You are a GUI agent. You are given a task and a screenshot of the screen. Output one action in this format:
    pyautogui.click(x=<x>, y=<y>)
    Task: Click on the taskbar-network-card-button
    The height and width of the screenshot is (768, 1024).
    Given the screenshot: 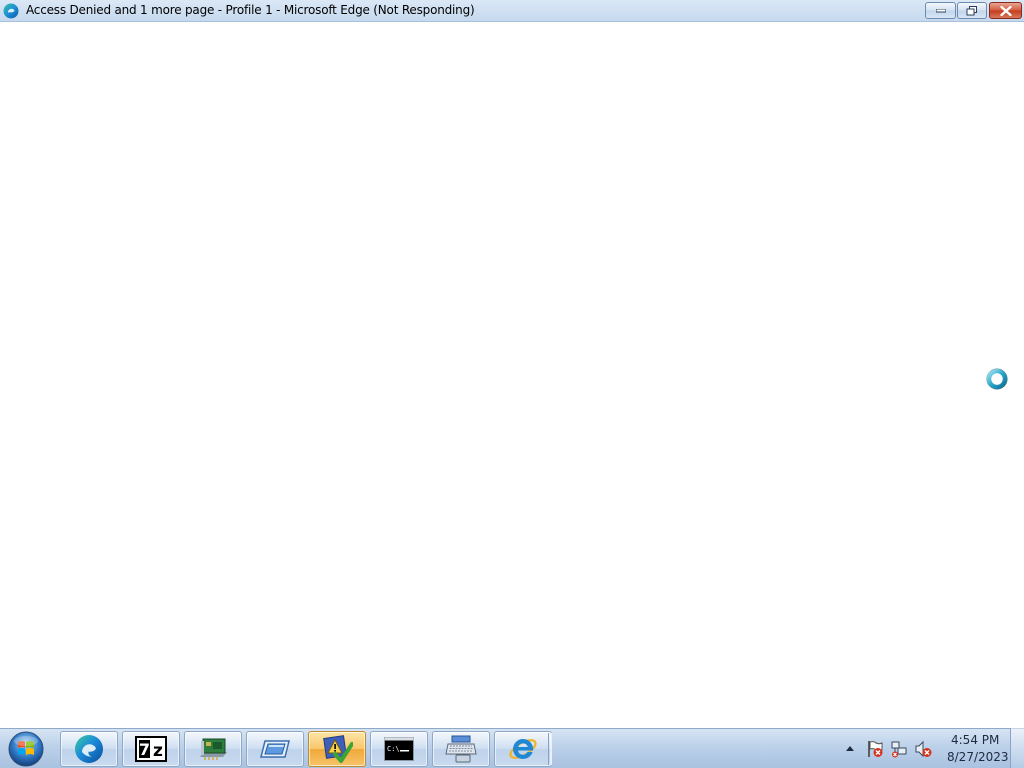 What is the action you would take?
    pyautogui.click(x=213, y=749)
    